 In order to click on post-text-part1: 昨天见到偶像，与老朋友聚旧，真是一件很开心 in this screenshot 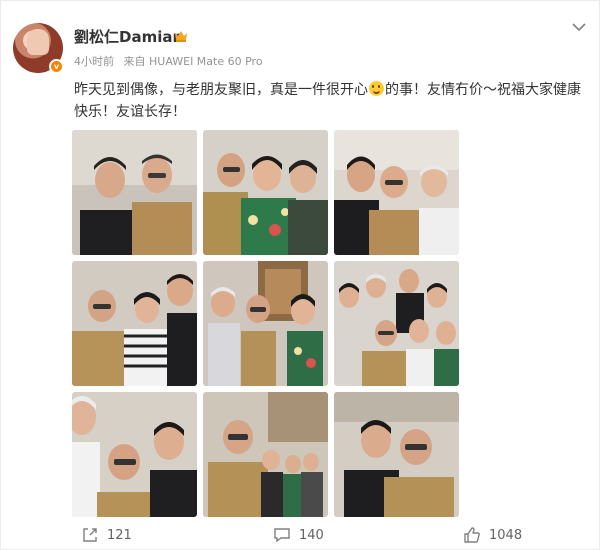, I will do `click(221, 90)`.